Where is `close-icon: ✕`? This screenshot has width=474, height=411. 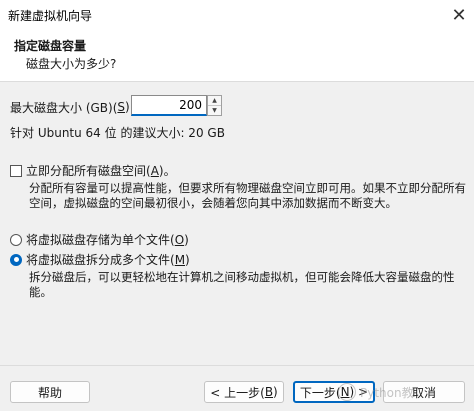 close-icon: ✕ is located at coordinates (459, 15).